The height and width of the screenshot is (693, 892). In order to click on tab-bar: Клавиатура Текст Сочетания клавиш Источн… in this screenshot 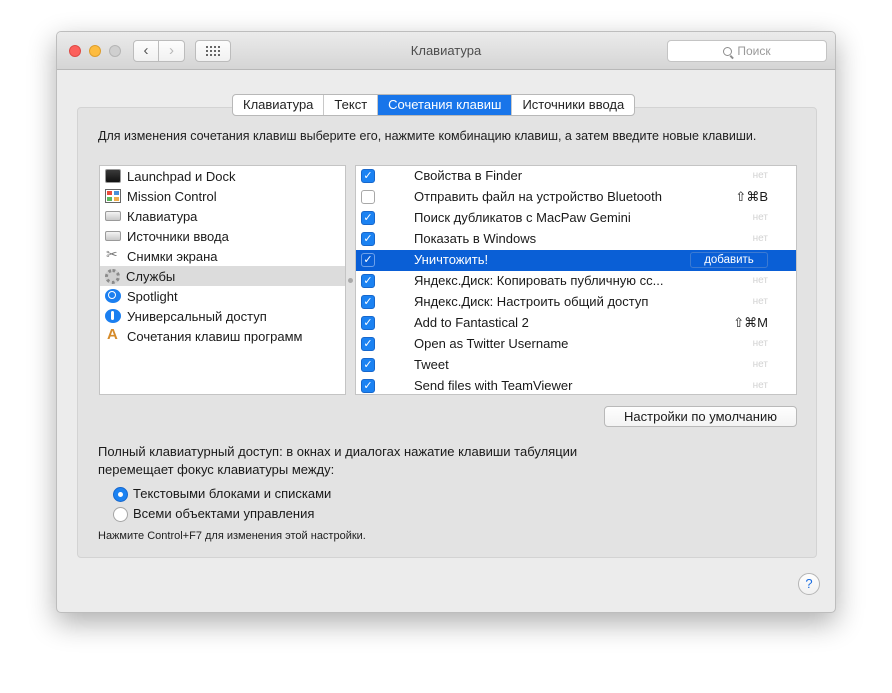, I will do `click(434, 105)`.